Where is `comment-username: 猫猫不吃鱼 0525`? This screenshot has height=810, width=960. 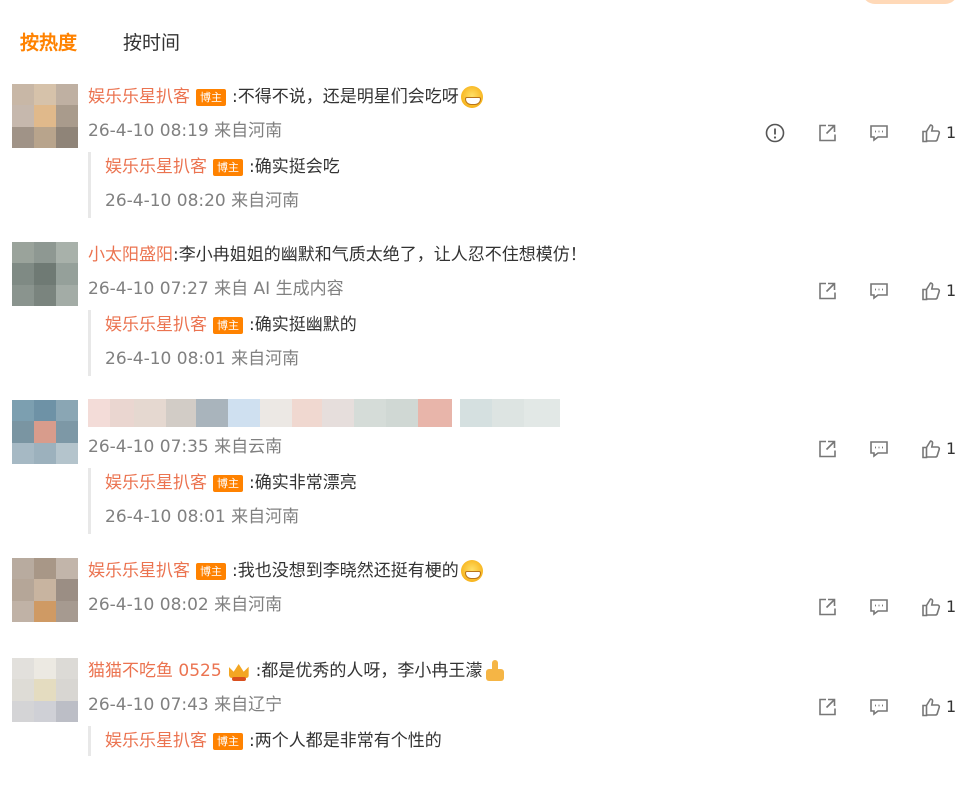 comment-username: 猫猫不吃鱼 0525 is located at coordinates (155, 671).